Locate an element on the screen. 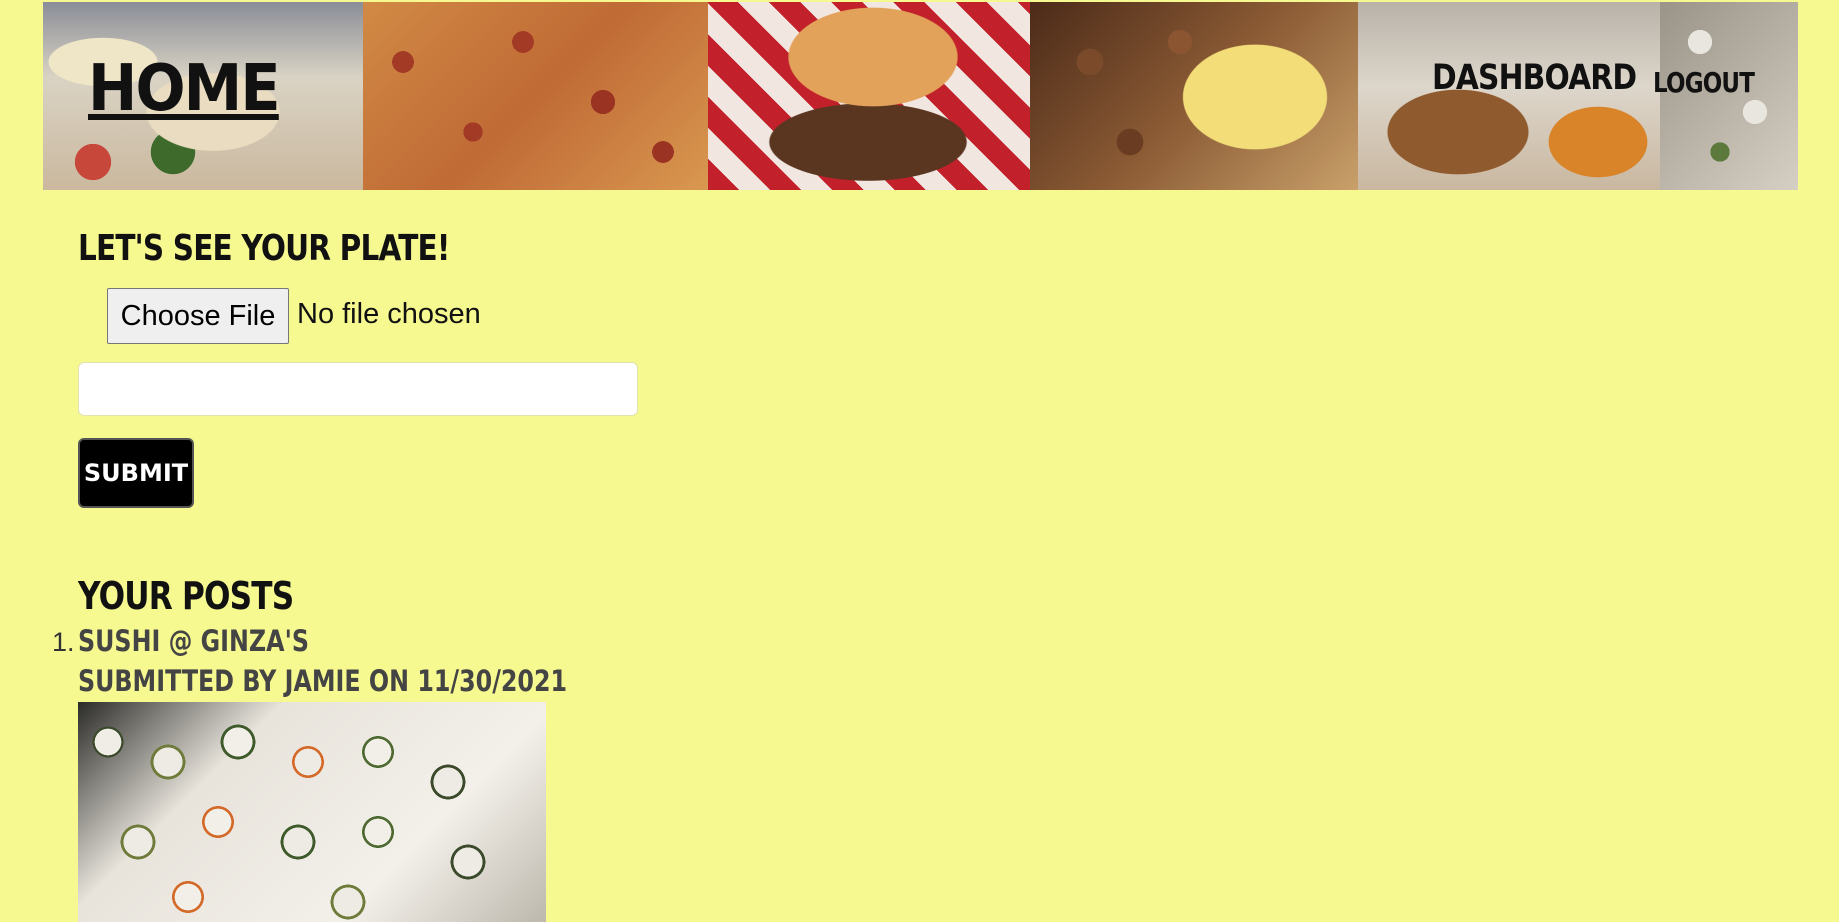  home-link: HOME is located at coordinates (184, 89).